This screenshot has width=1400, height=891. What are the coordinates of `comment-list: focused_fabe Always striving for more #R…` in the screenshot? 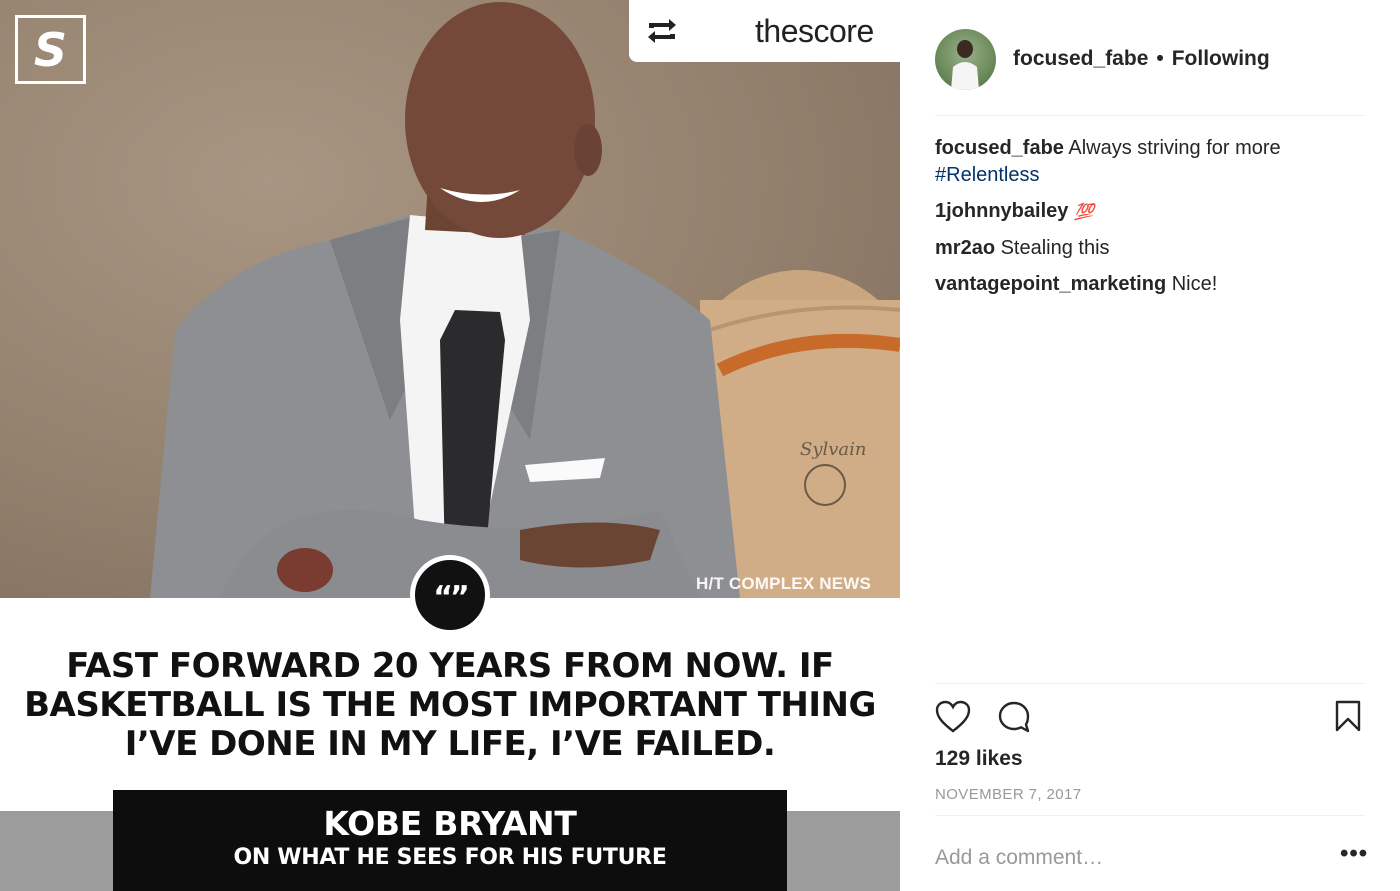 It's located at (1150, 221).